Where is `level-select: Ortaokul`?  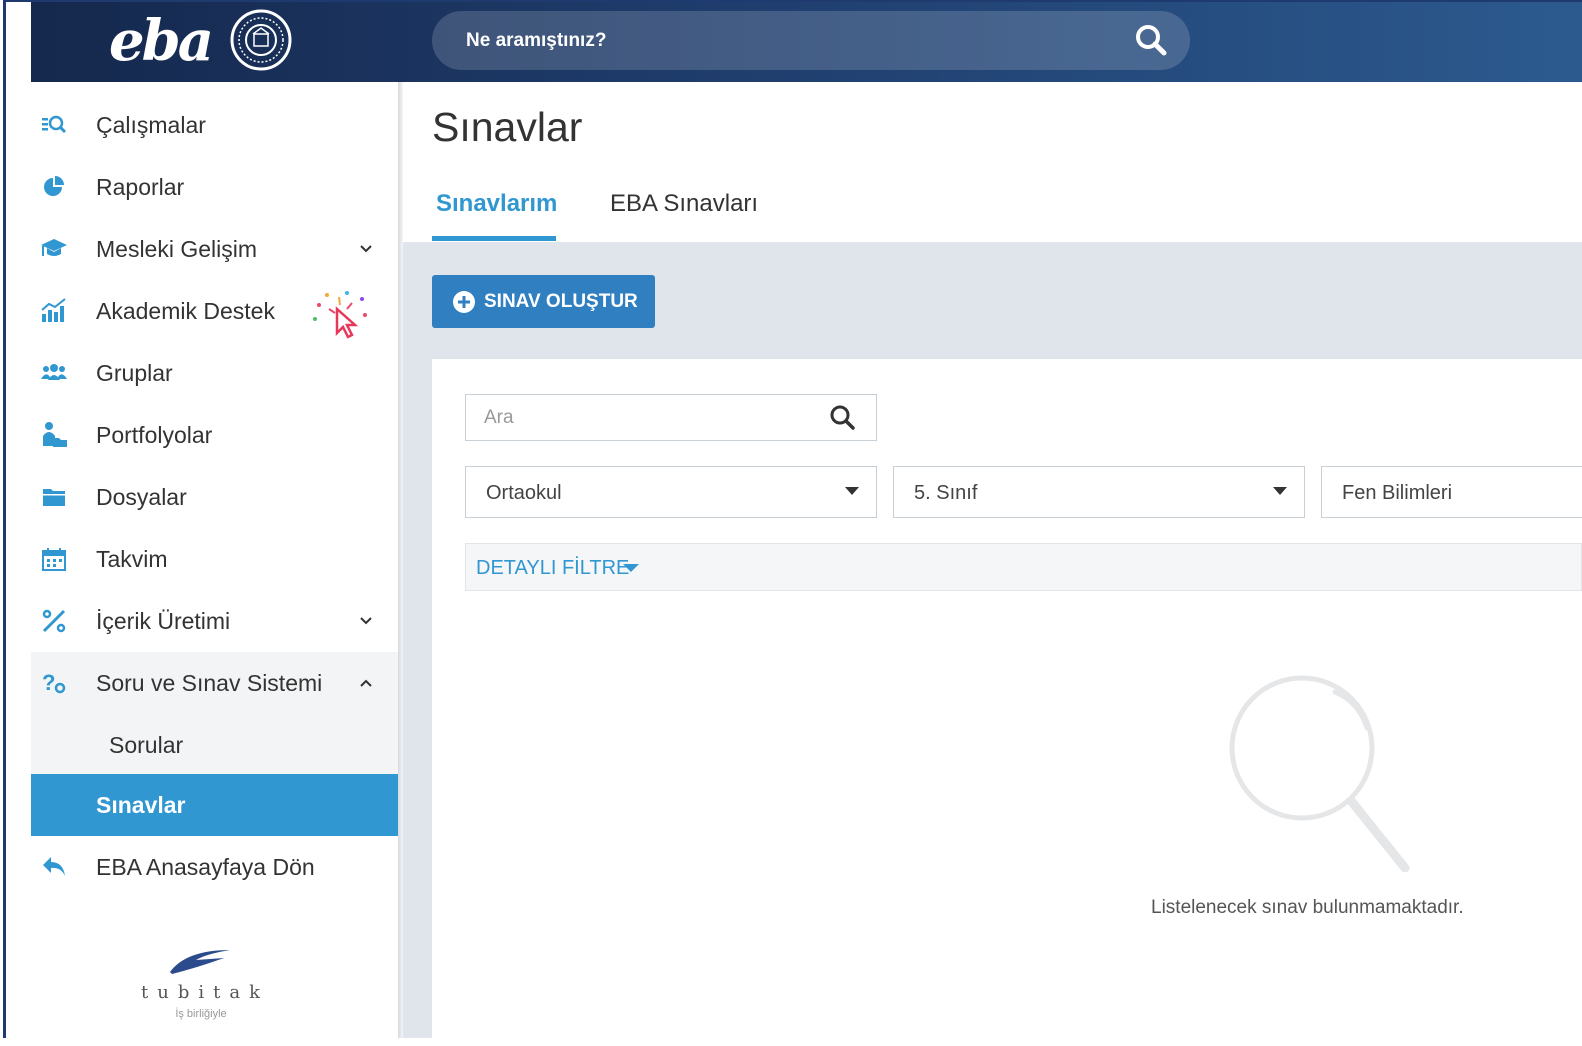 level-select: Ortaokul is located at coordinates (671, 492).